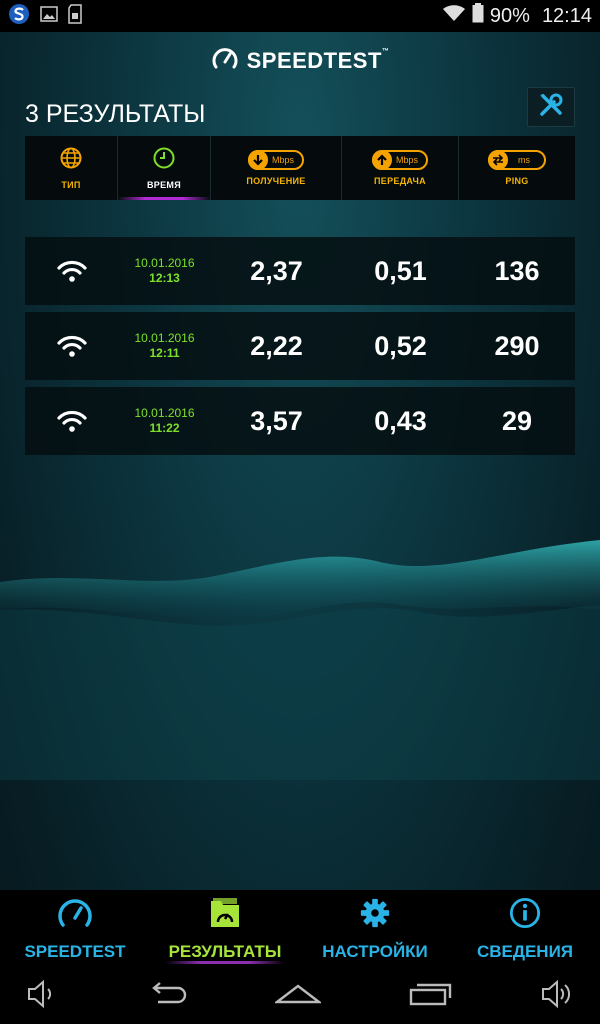 The width and height of the screenshot is (600, 1024). Describe the element at coordinates (400, 270) in the screenshot. I see `result-upload: 0,51` at that location.